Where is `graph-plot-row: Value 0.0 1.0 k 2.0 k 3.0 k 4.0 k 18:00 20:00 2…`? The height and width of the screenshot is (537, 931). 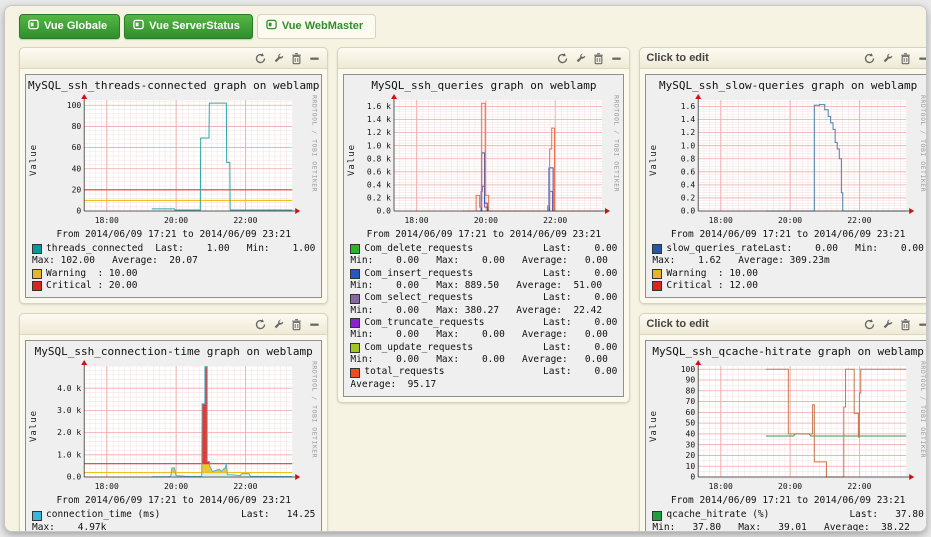 graph-plot-row: Value 0.0 1.0 k 2.0 k 3.0 k 4.0 k 18:00 20:00 2… is located at coordinates (173, 426).